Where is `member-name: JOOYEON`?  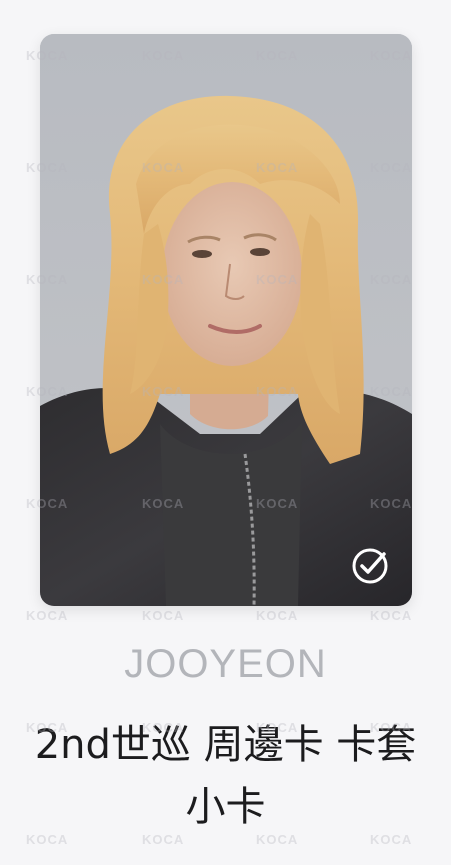
member-name: JOOYEON is located at coordinates (225, 664).